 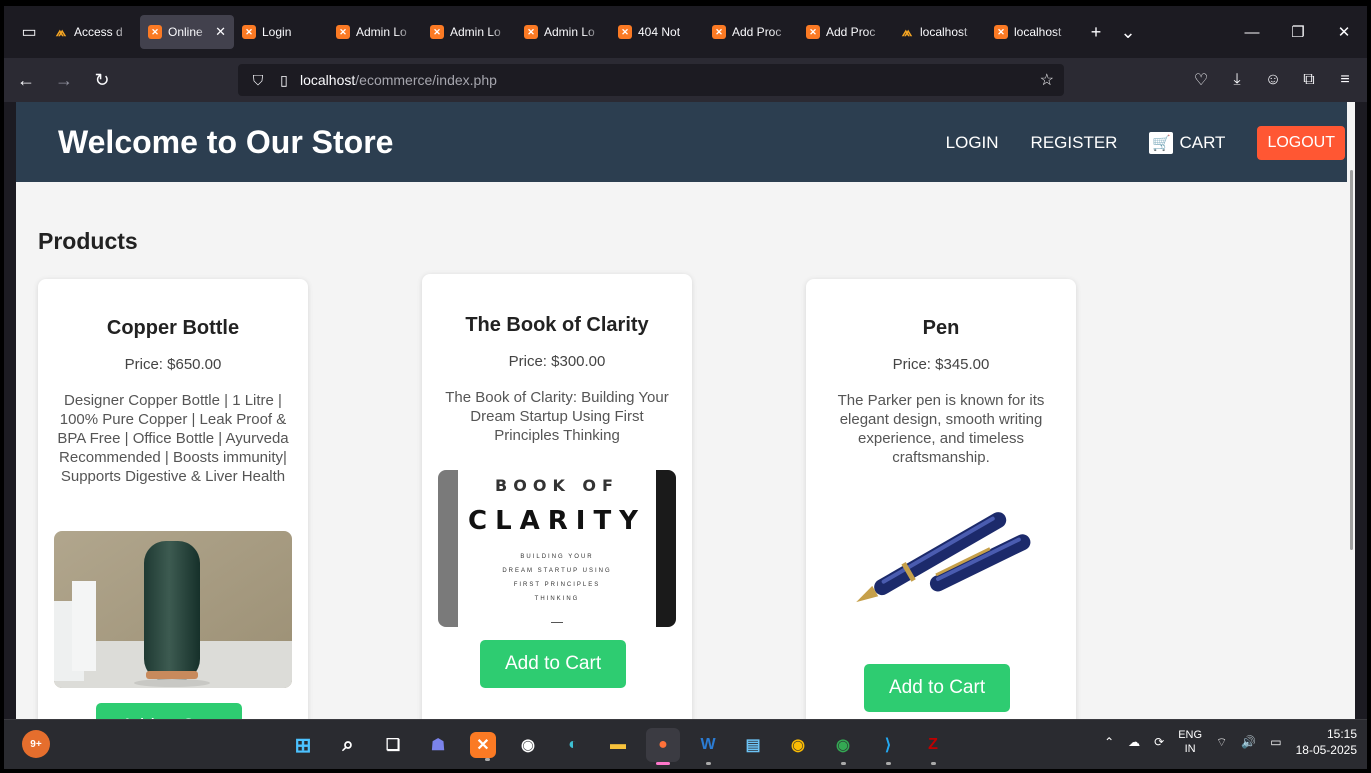 I want to click on sync-icon: ⟳, so click(x=1159, y=742).